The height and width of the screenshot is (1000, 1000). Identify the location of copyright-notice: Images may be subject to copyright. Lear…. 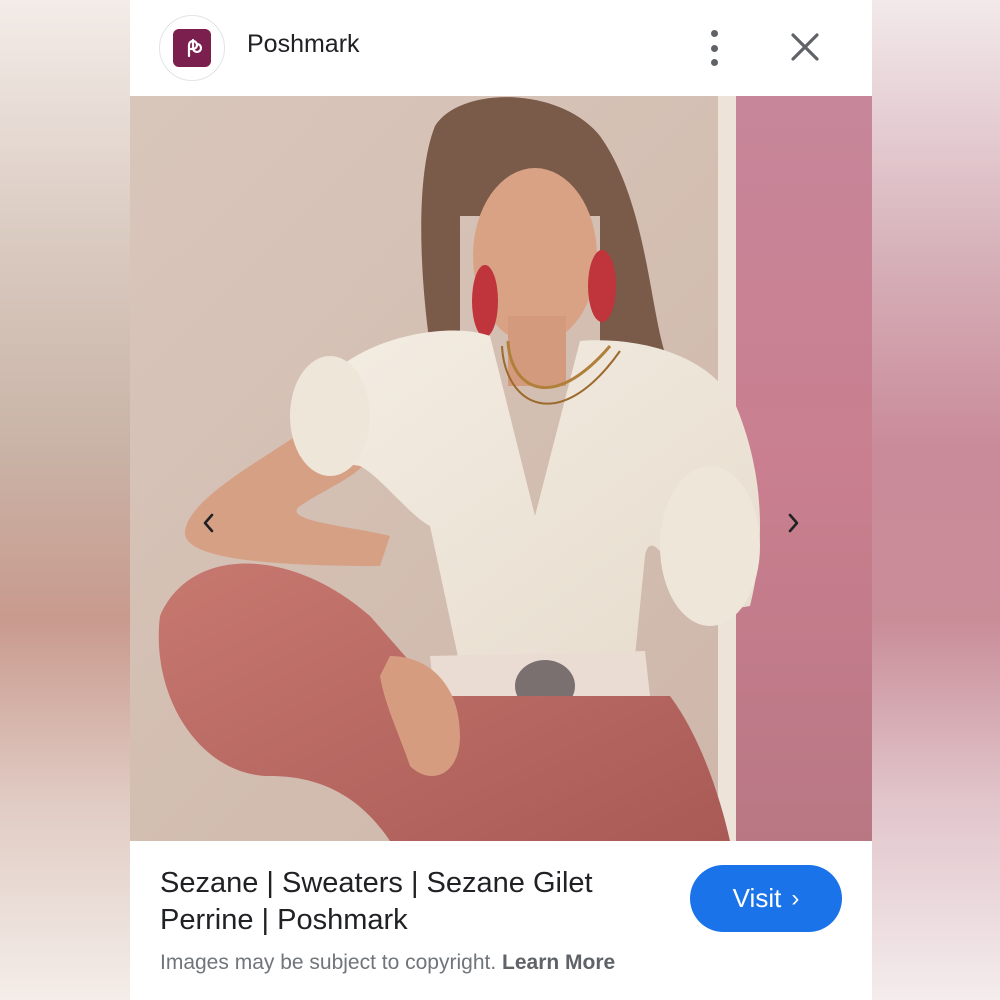
(387, 963).